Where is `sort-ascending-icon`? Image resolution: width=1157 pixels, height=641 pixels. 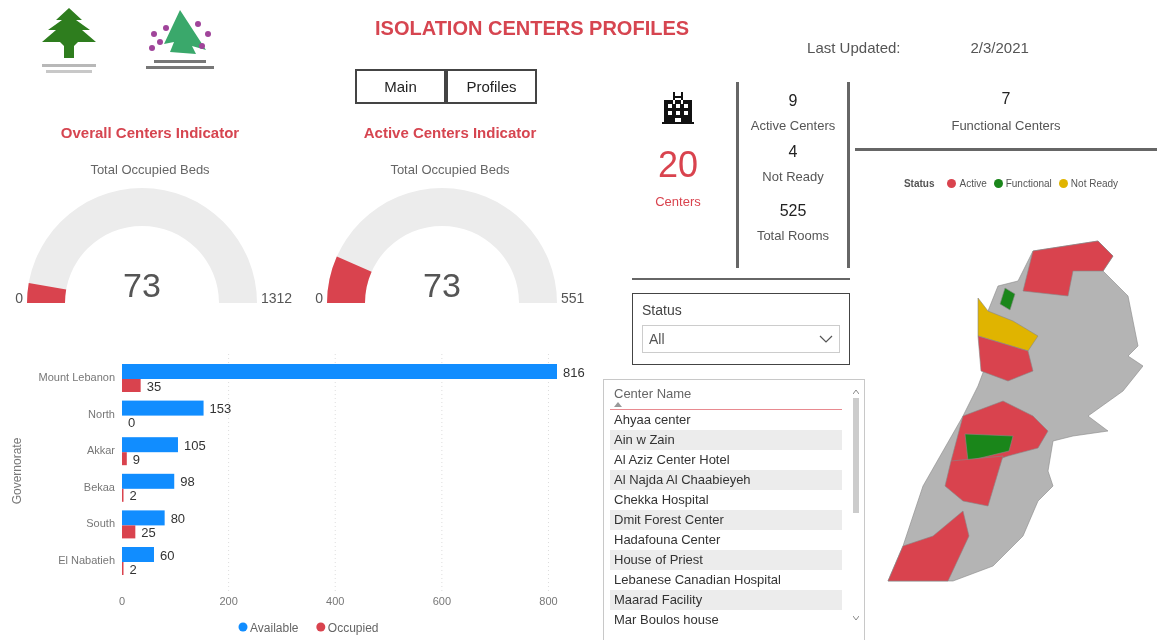
sort-ascending-icon is located at coordinates (618, 404).